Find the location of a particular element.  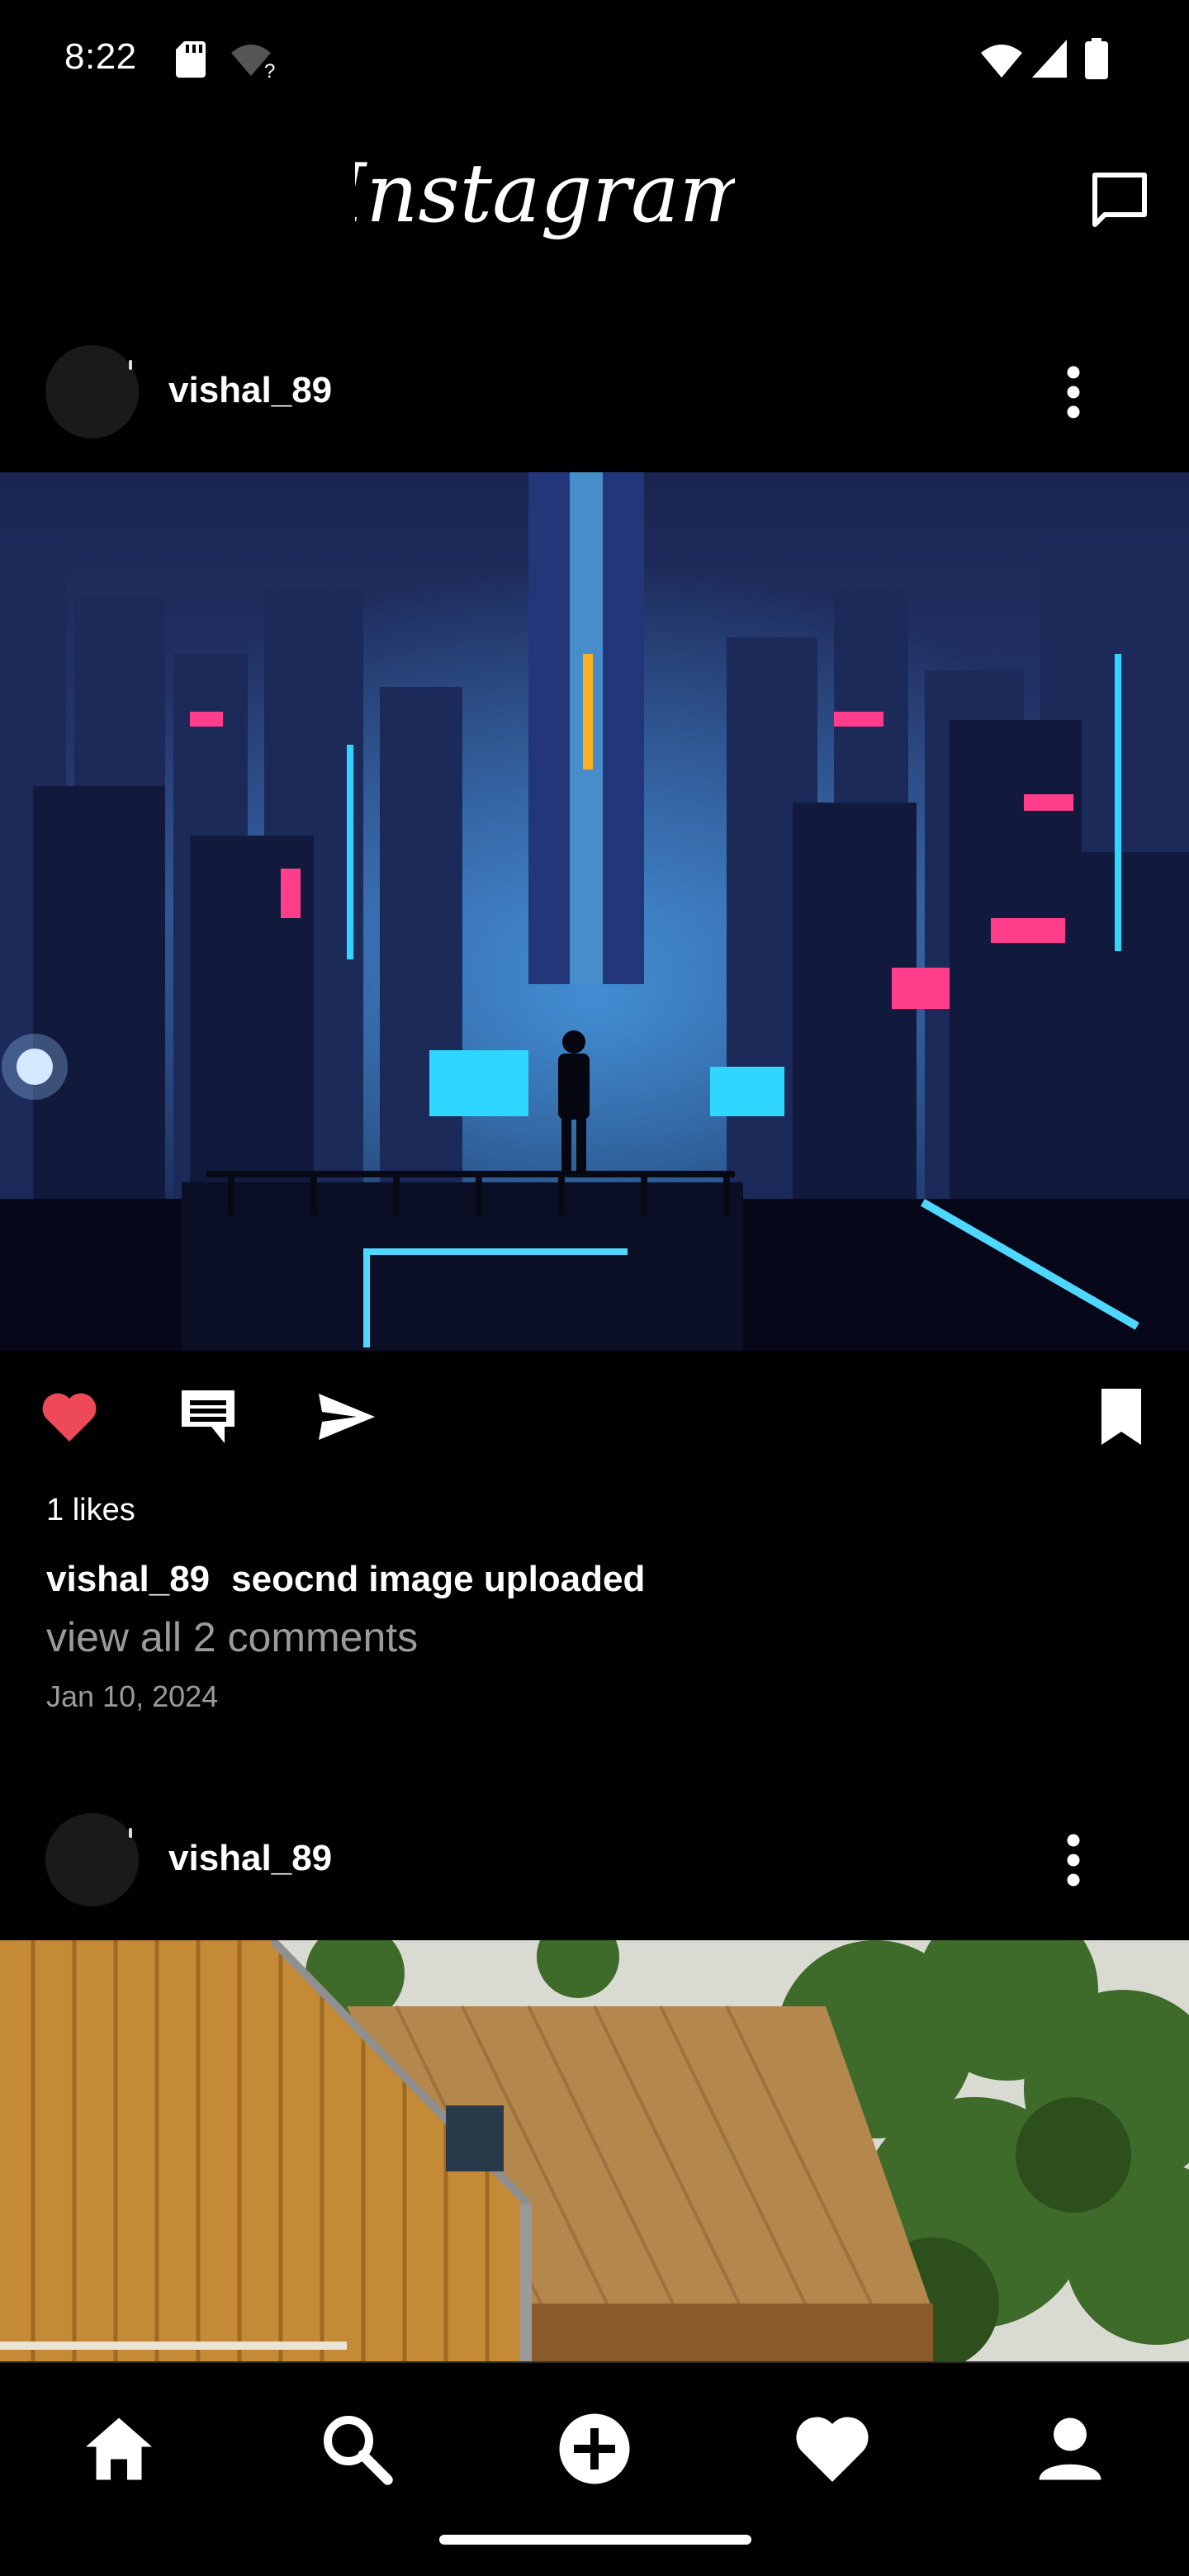

bookmark-icon is located at coordinates (1121, 1417).